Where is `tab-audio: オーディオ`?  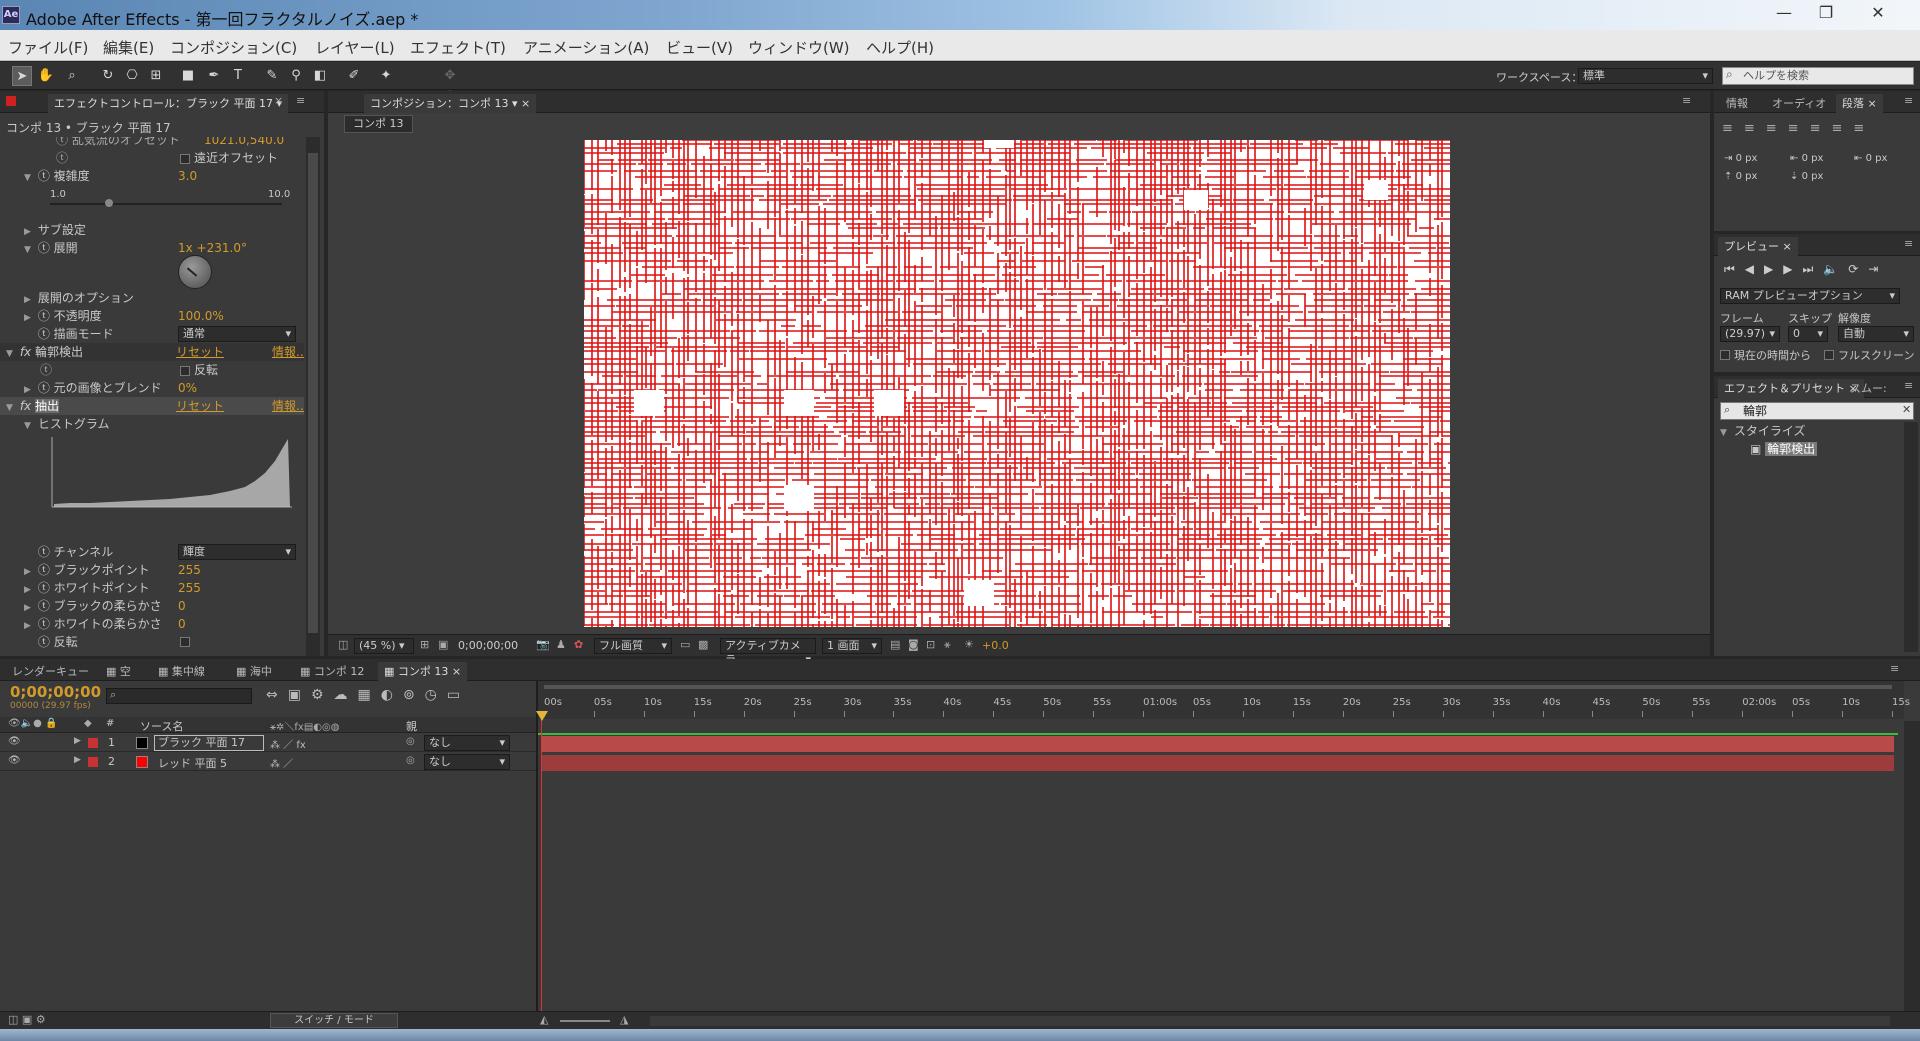 tab-audio: オーディオ is located at coordinates (1799, 103).